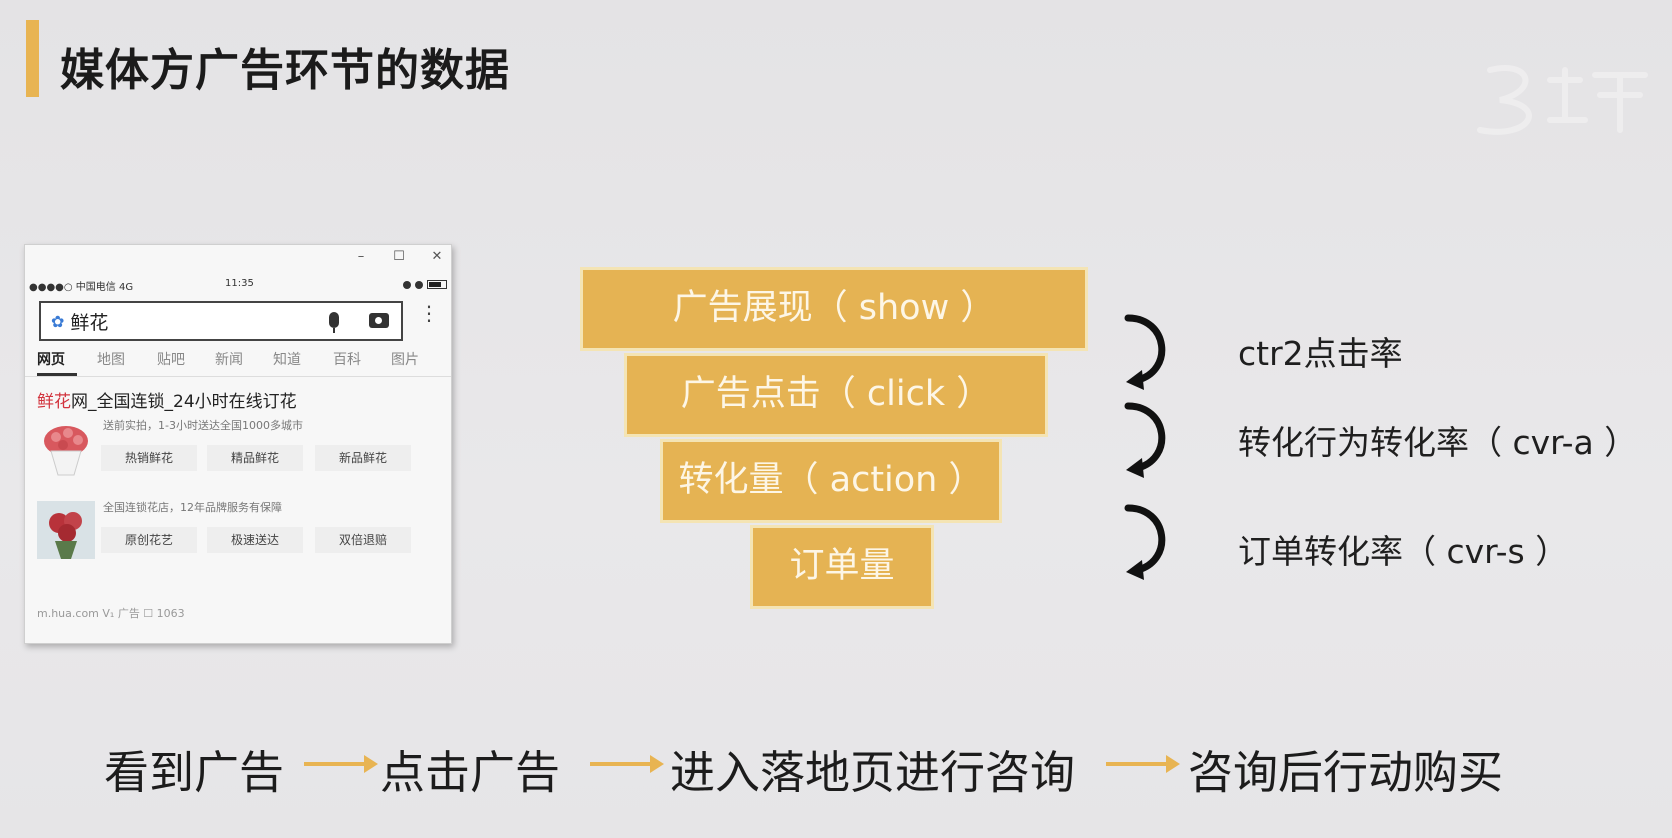 Image resolution: width=1672 pixels, height=838 pixels. What do you see at coordinates (192, 507) in the screenshot?
I see `result-desc-2: 全国连锁花店，12年品牌服务有保障` at bounding box center [192, 507].